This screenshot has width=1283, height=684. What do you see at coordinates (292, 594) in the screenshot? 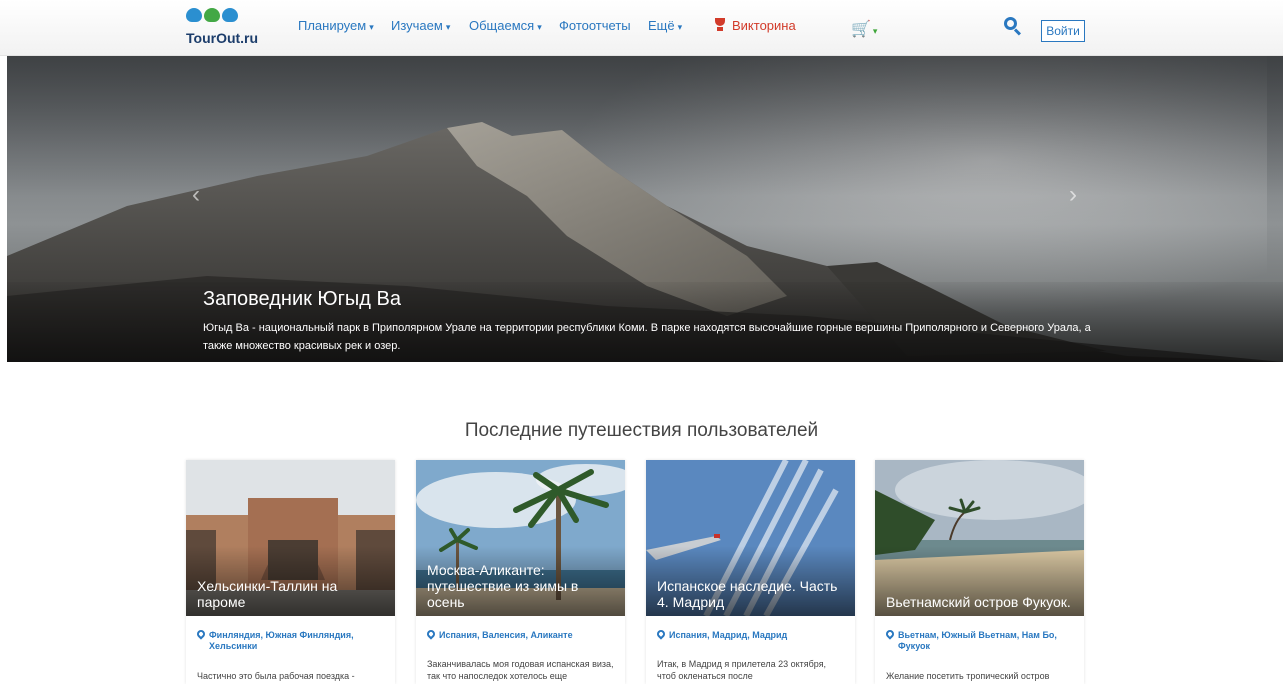
I see `trip-card-title: Хельсинки-Таллин на пароме` at bounding box center [292, 594].